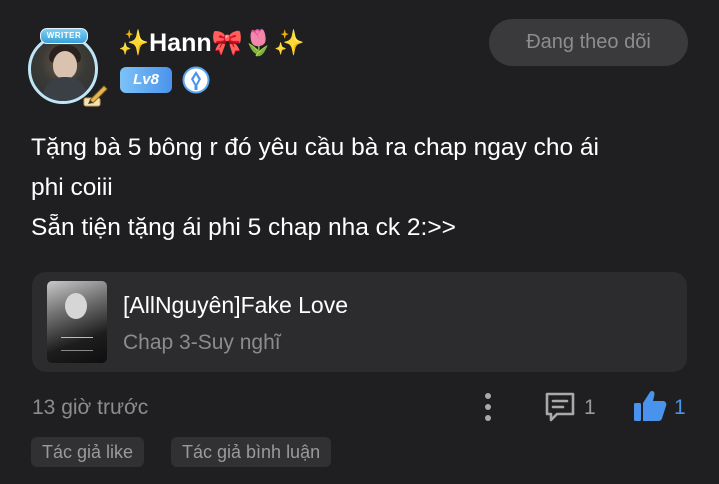 This screenshot has height=484, width=719. Describe the element at coordinates (650, 406) in the screenshot. I see `thumbs-up-icon` at that location.